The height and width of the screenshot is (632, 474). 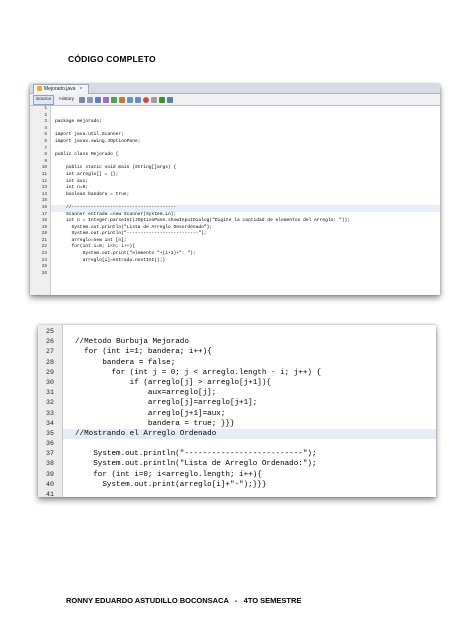 What do you see at coordinates (44, 201) in the screenshot?
I see `line-number: 15` at bounding box center [44, 201].